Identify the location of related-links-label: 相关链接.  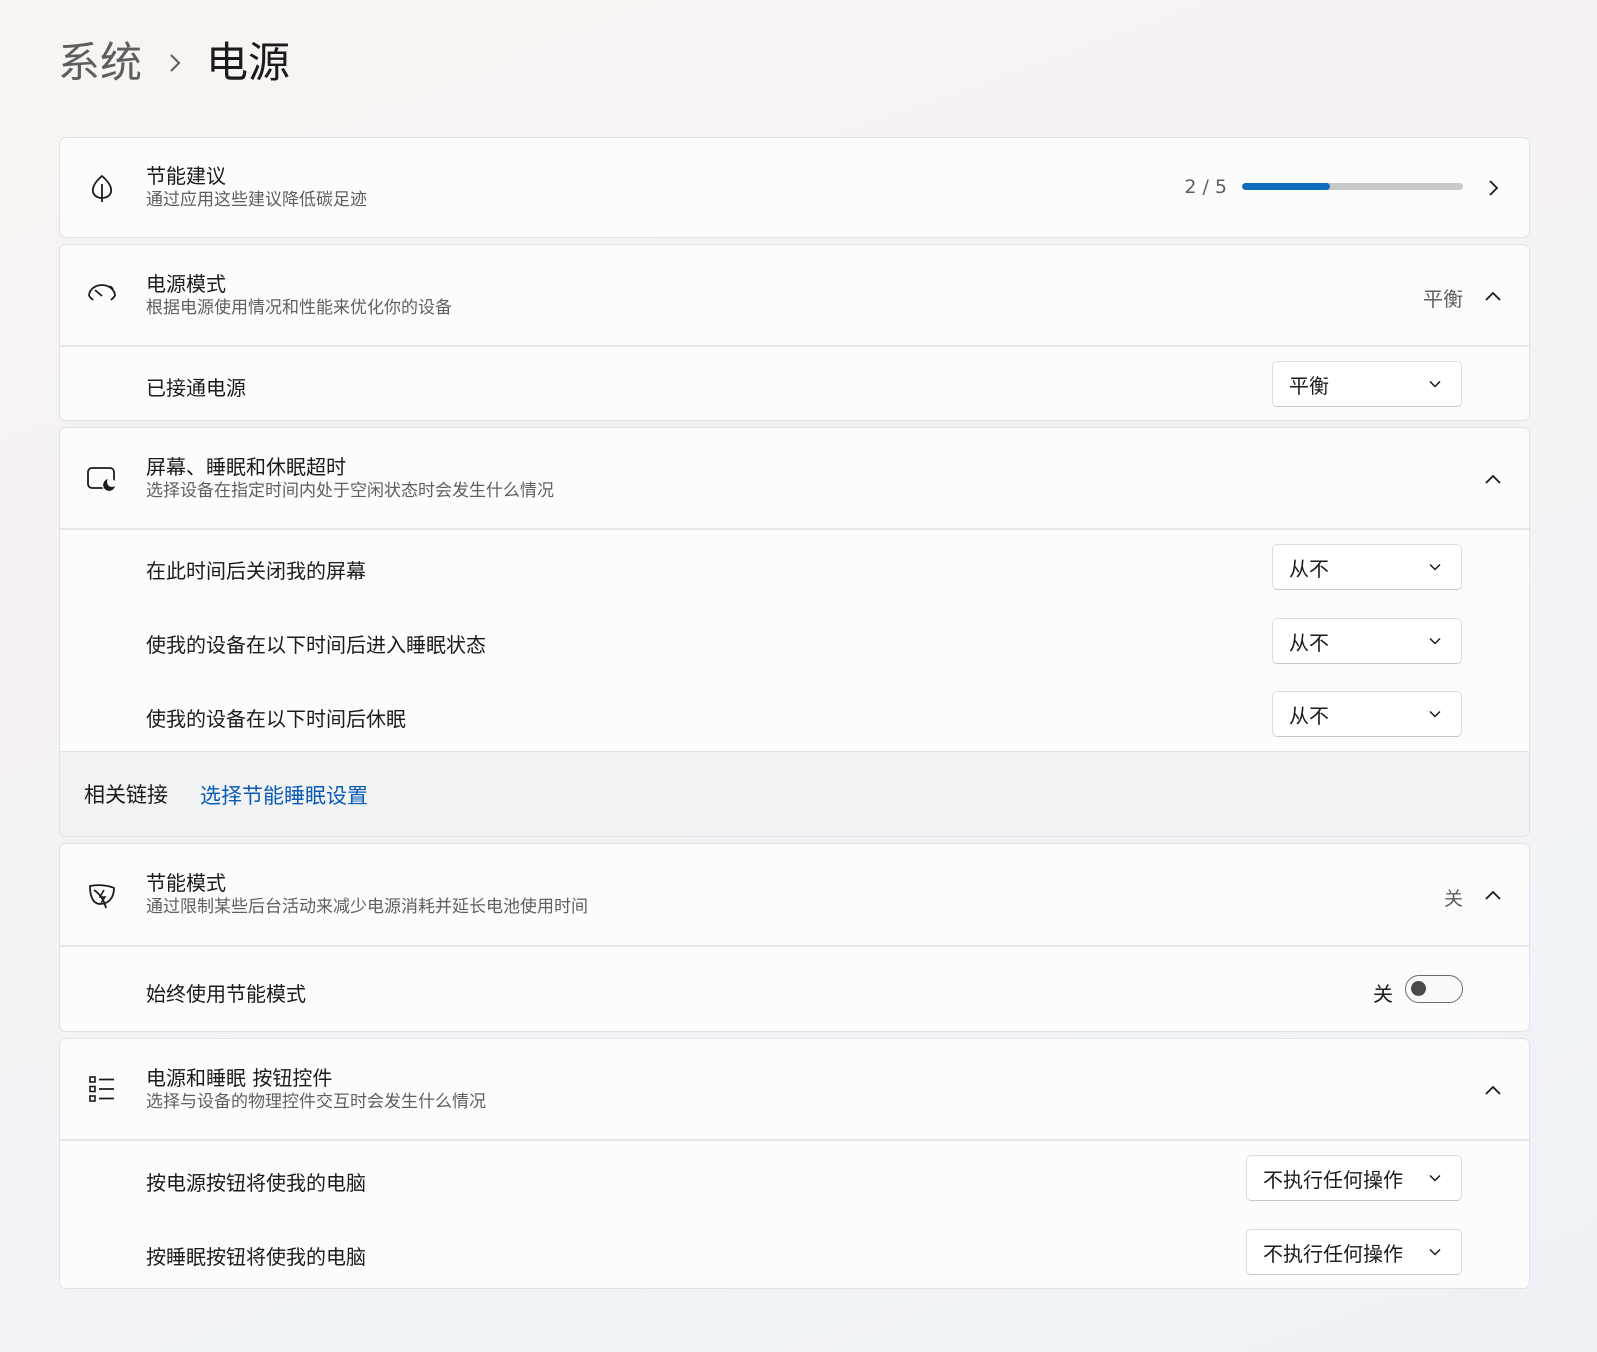
(126, 795).